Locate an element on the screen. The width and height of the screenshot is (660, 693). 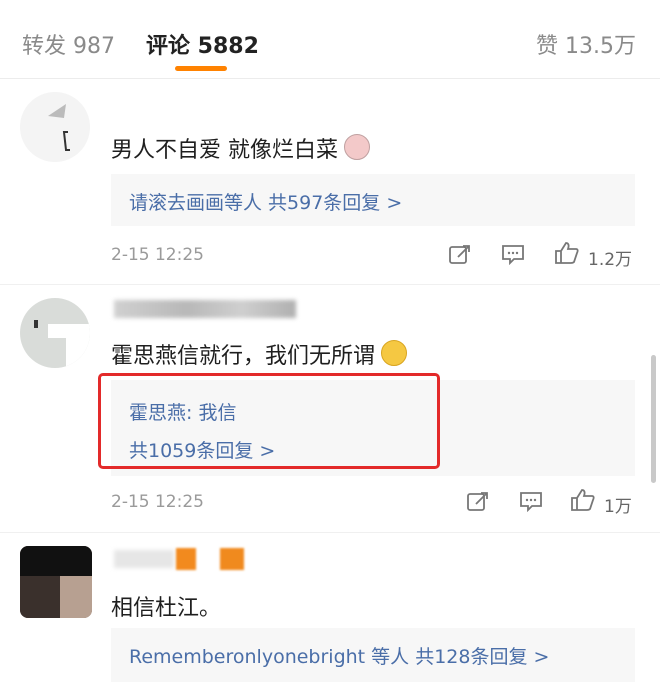
smirk-emoji-icon is located at coordinates (394, 353).